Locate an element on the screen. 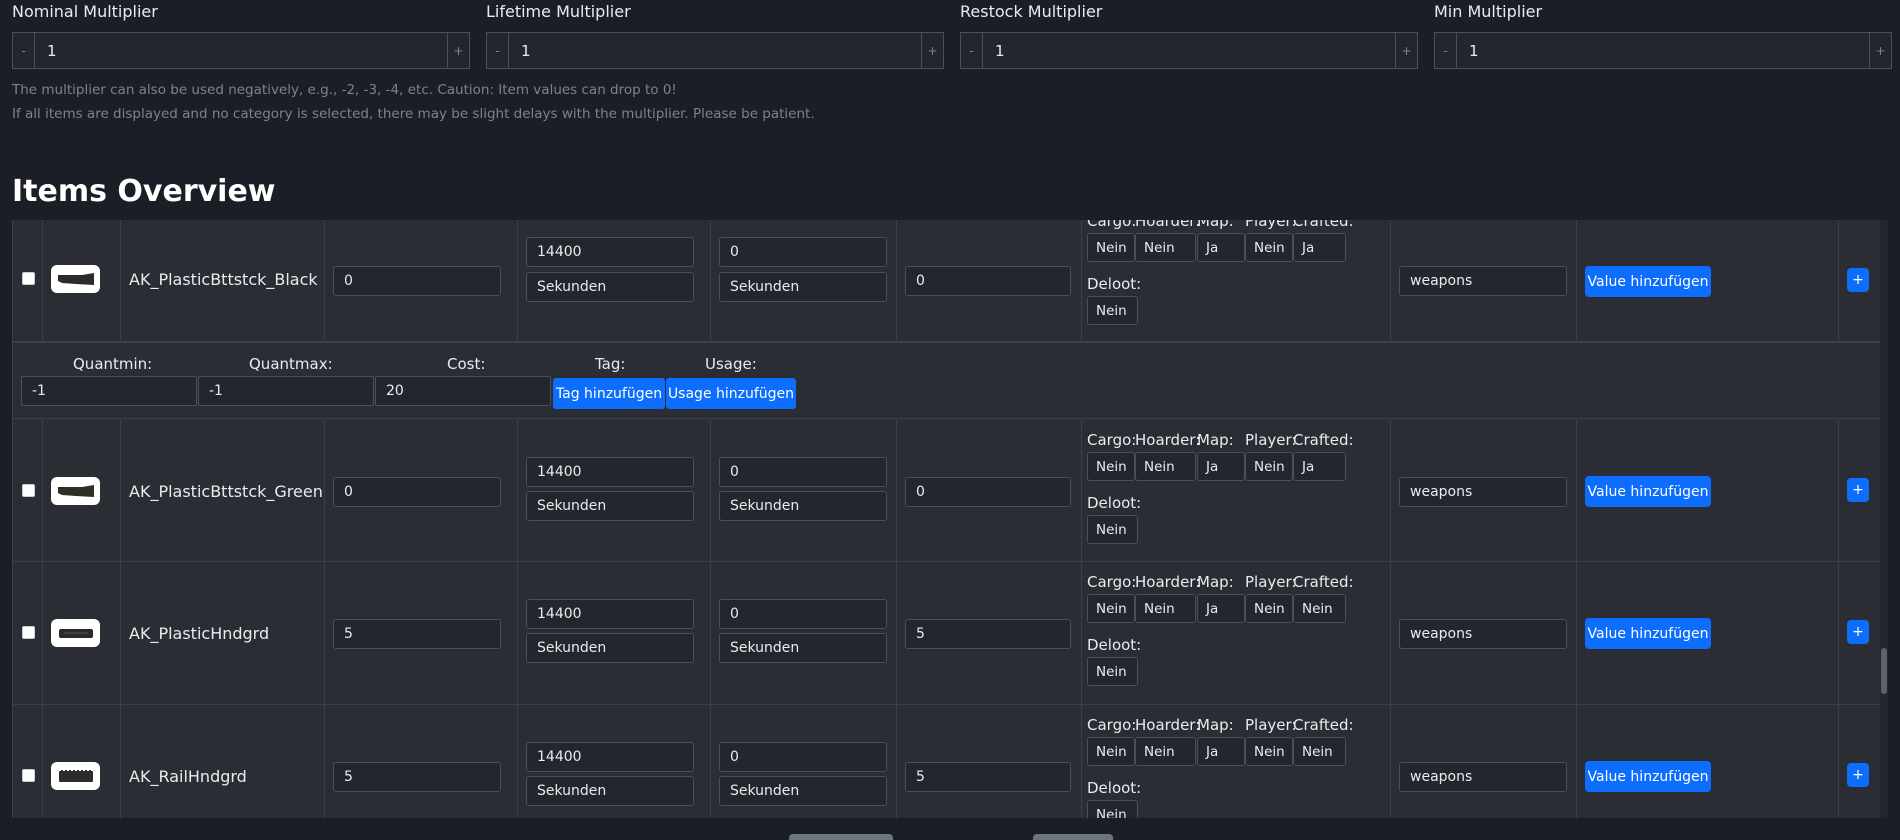 The image size is (1900, 840). cargo-label: Cargo: is located at coordinates (1112, 582).